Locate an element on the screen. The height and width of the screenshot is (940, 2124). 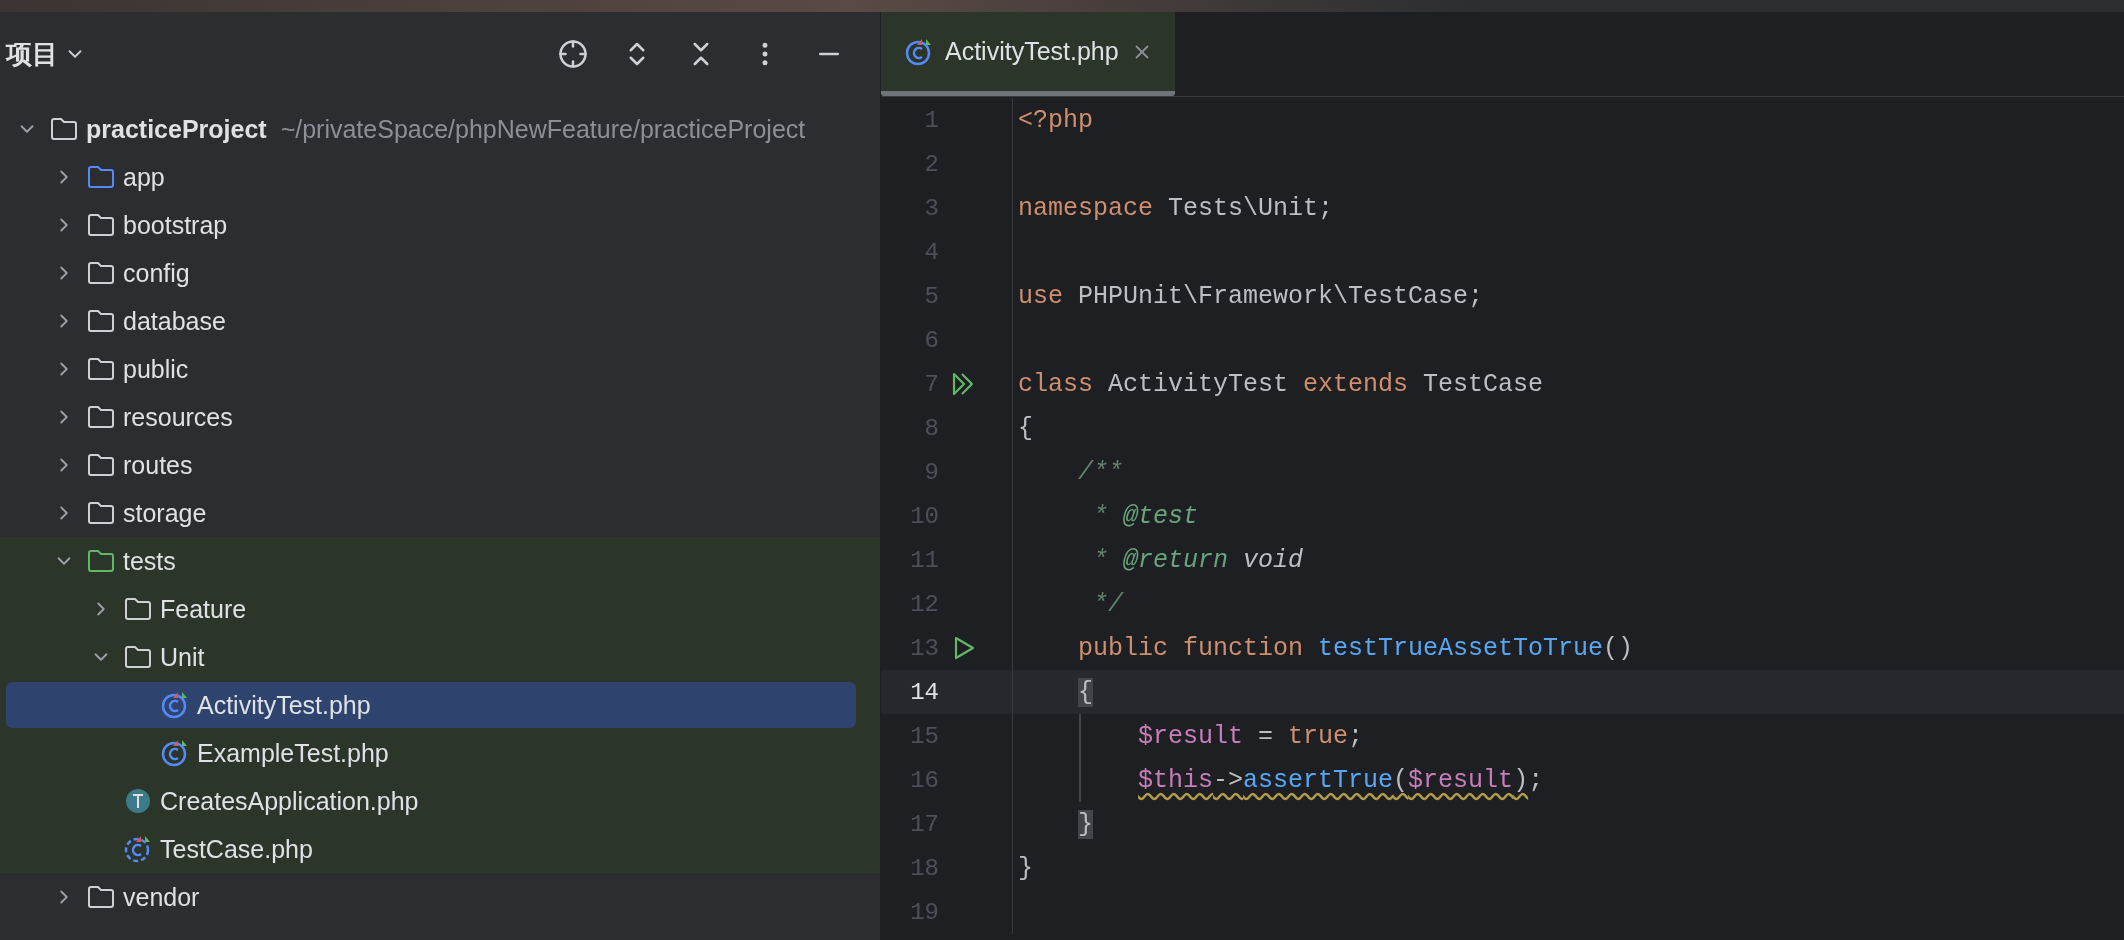
item-name: Feature is located at coordinates (203, 609).